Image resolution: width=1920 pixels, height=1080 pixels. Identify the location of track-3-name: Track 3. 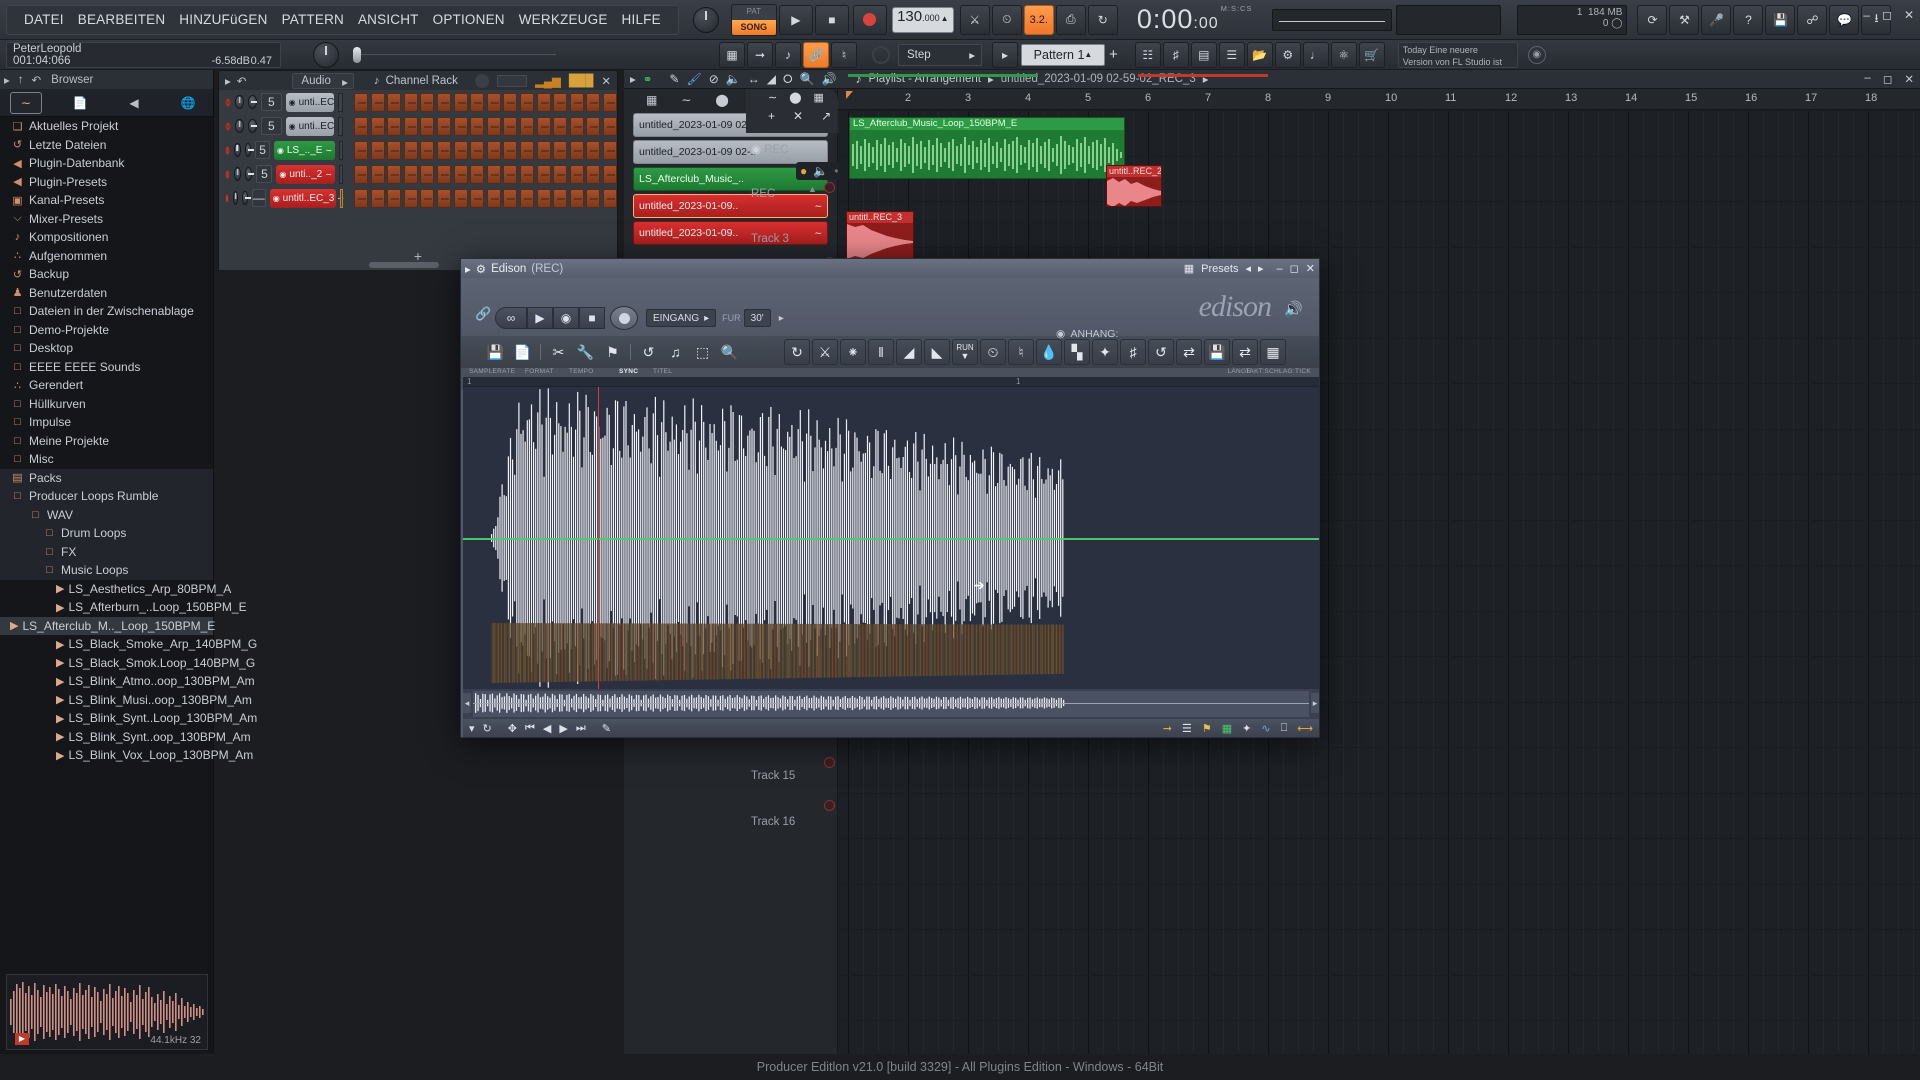
(770, 239).